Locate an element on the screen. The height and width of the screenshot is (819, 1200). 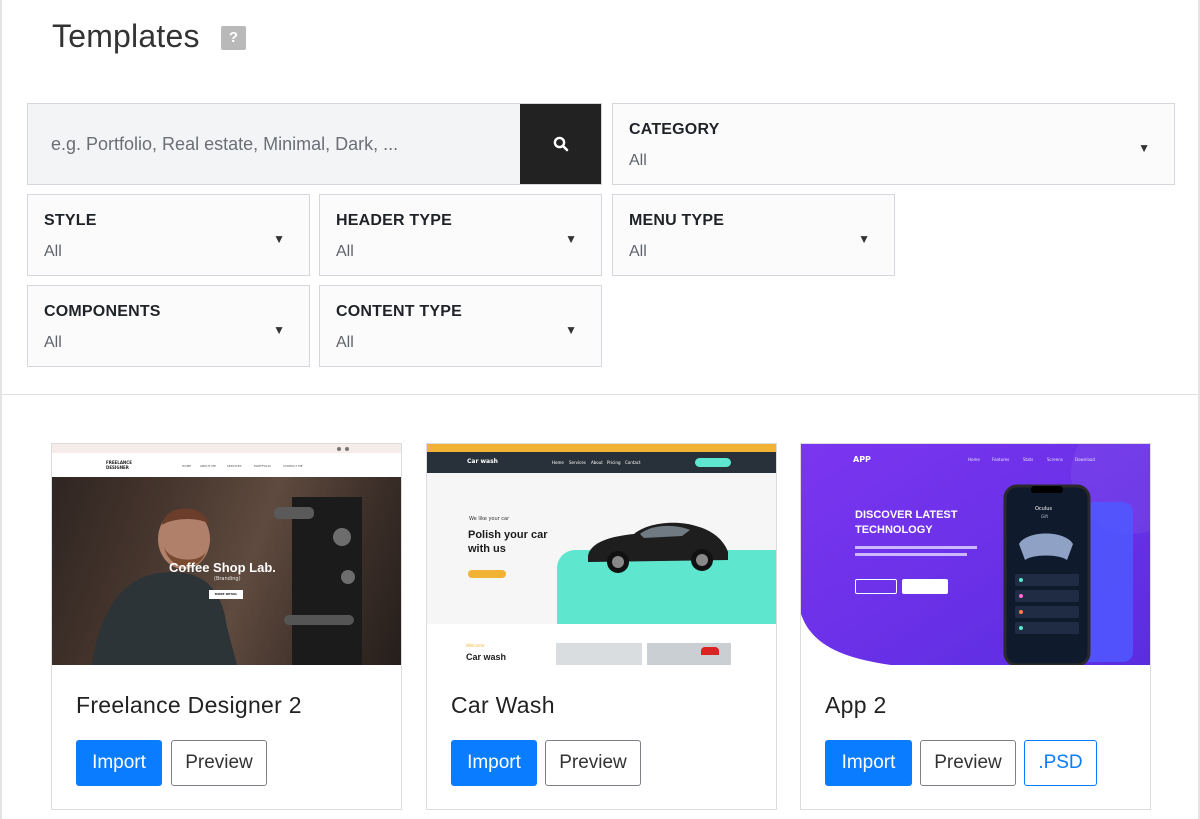
phone-mockup is located at coordinates (1068, 574).